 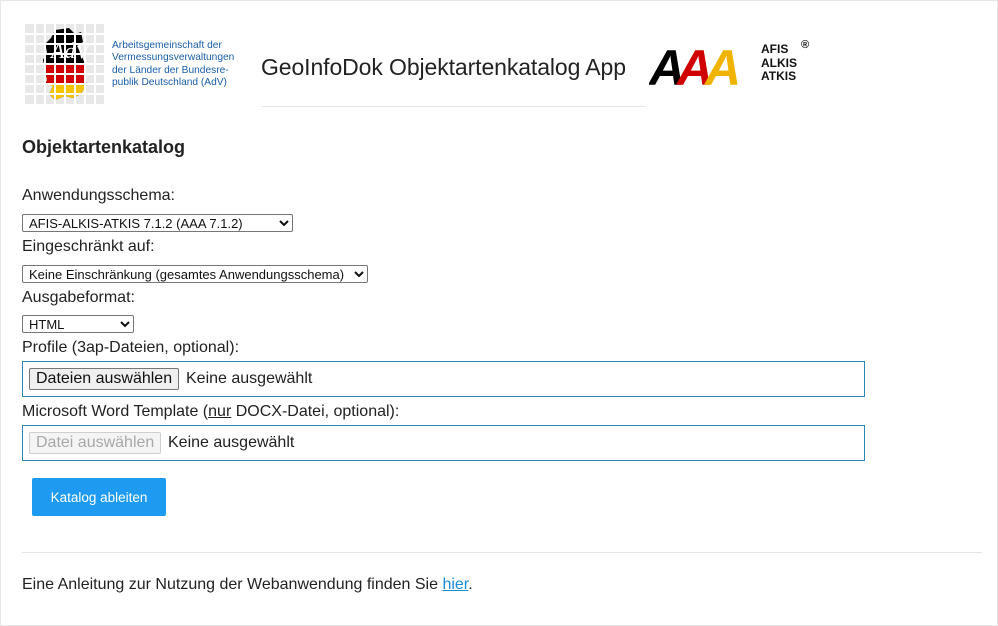 What do you see at coordinates (443, 379) in the screenshot?
I see `profiles-file-input: Dateien auswählen Keine ausgewählt` at bounding box center [443, 379].